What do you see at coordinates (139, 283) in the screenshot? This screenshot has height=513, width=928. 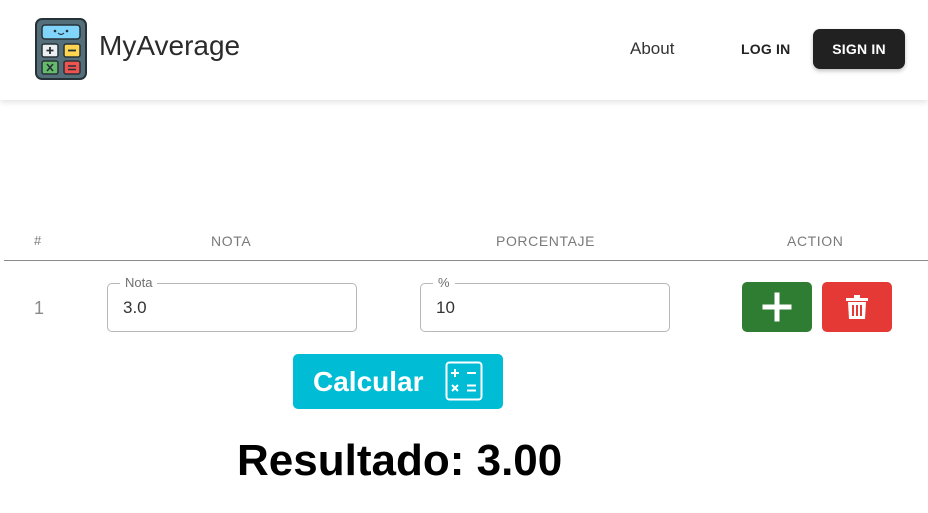 I see `nota-input-label: Nota` at bounding box center [139, 283].